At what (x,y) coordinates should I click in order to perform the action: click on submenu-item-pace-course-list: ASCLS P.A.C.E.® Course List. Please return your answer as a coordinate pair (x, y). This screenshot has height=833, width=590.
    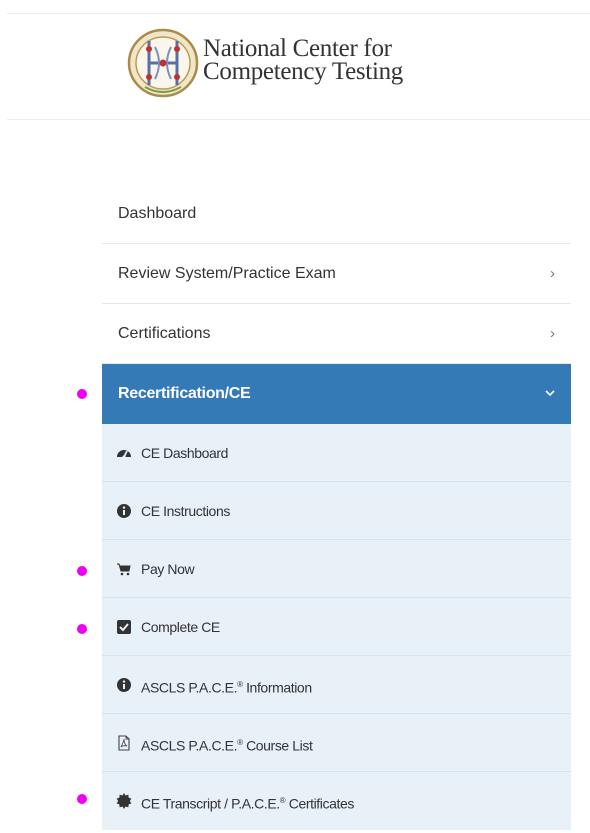
    Looking at the image, I should click on (336, 743).